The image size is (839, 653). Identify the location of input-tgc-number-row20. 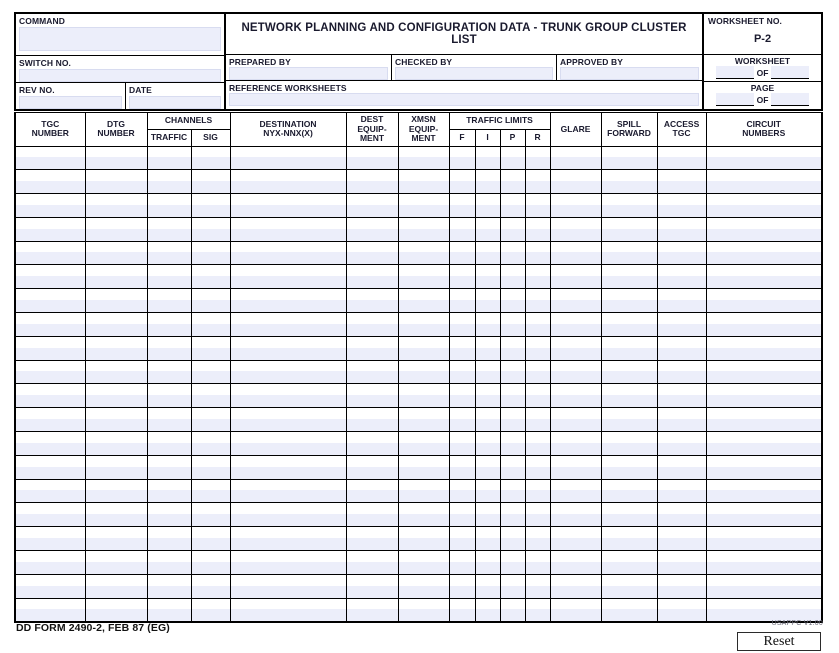
(50, 614).